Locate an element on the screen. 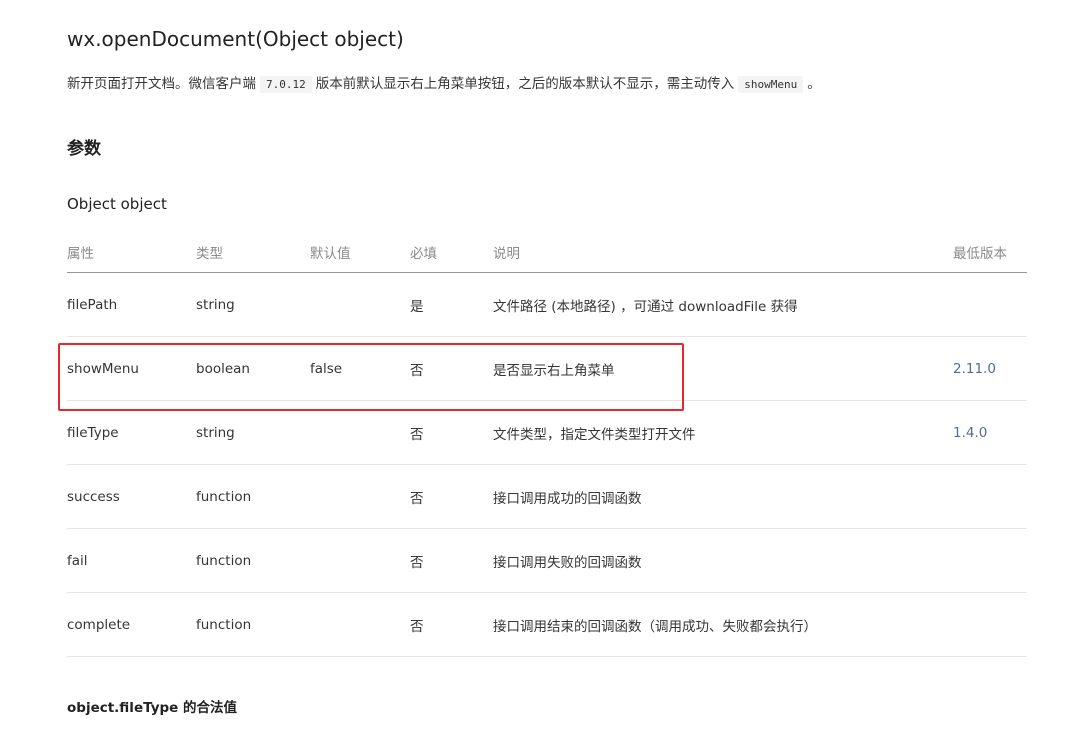  param-desc: 接口调用结束的回调函数（调用成功、失败都会执行） is located at coordinates (655, 626).